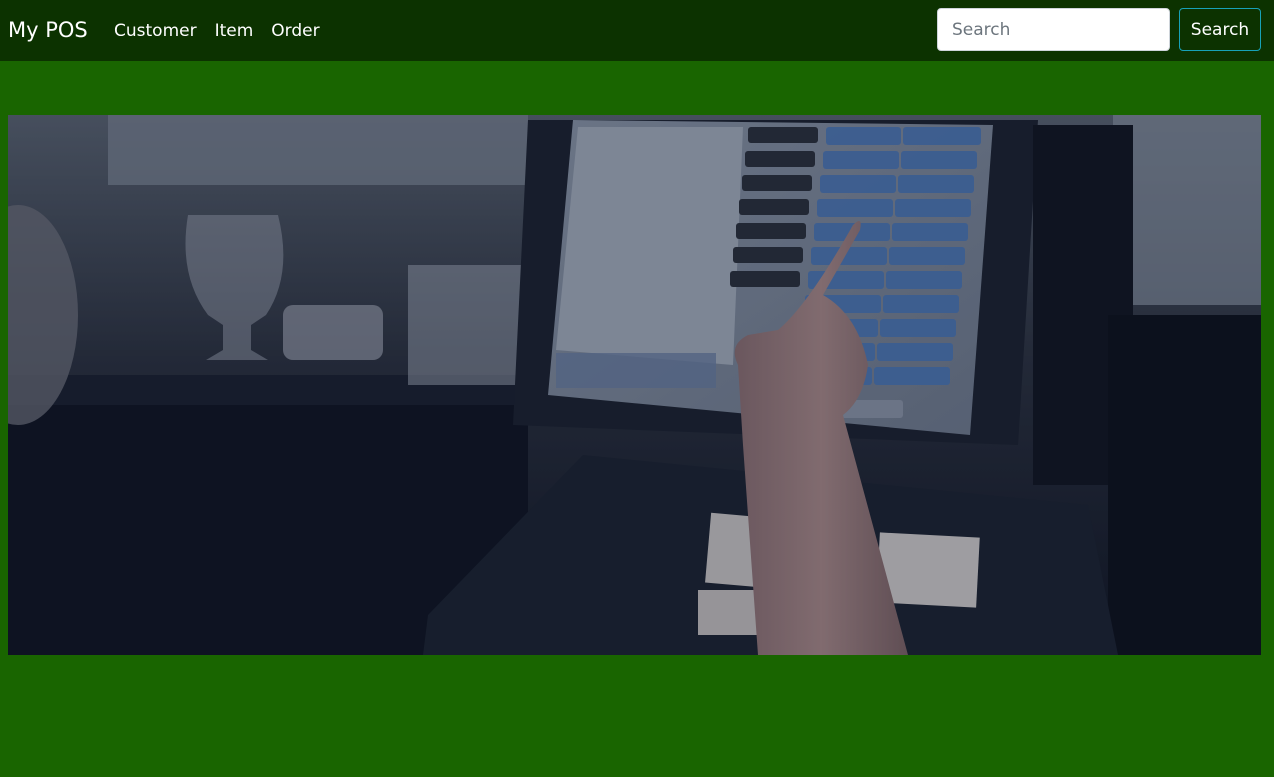 This screenshot has width=1274, height=777. Describe the element at coordinates (48, 30) in the screenshot. I see `brand-logo: My POS` at that location.